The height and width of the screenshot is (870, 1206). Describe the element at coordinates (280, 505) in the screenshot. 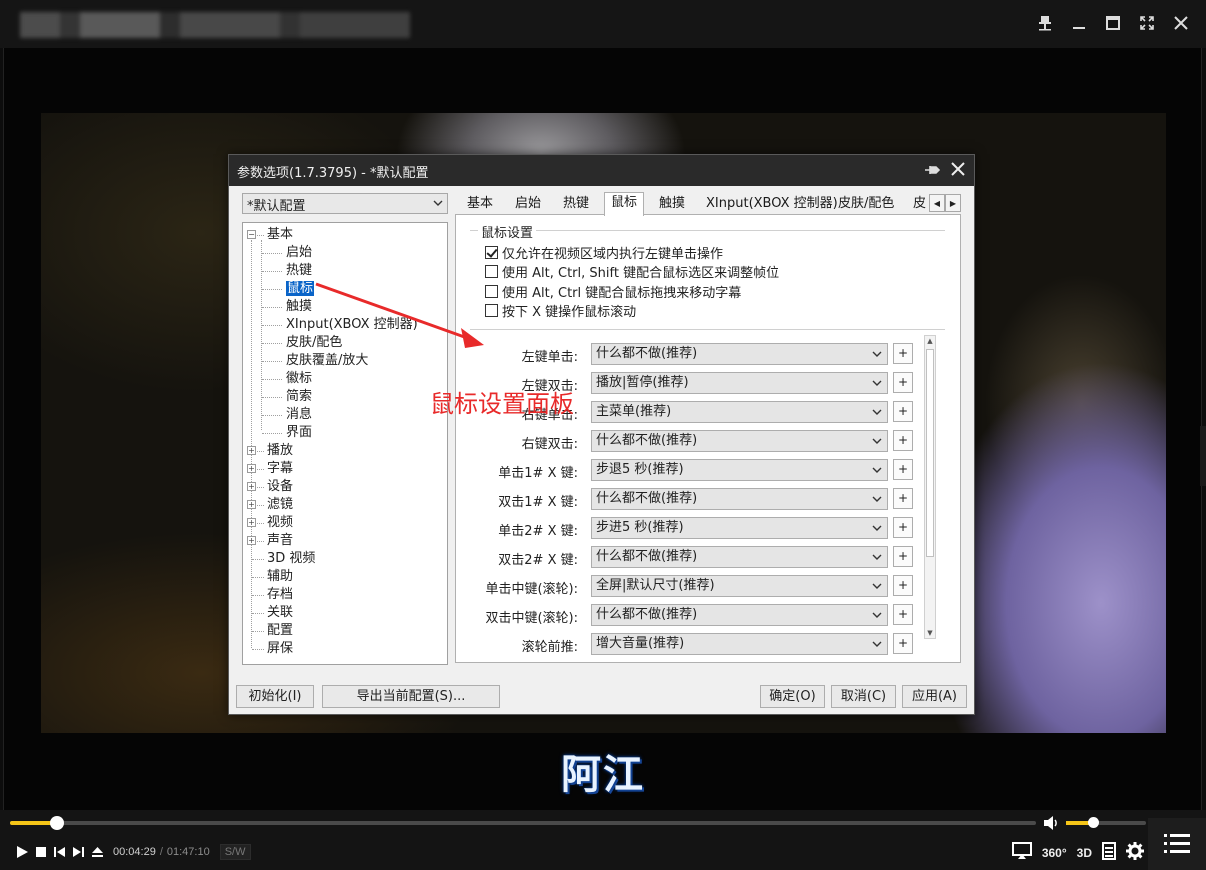

I see `tree-item: 滤镜` at that location.